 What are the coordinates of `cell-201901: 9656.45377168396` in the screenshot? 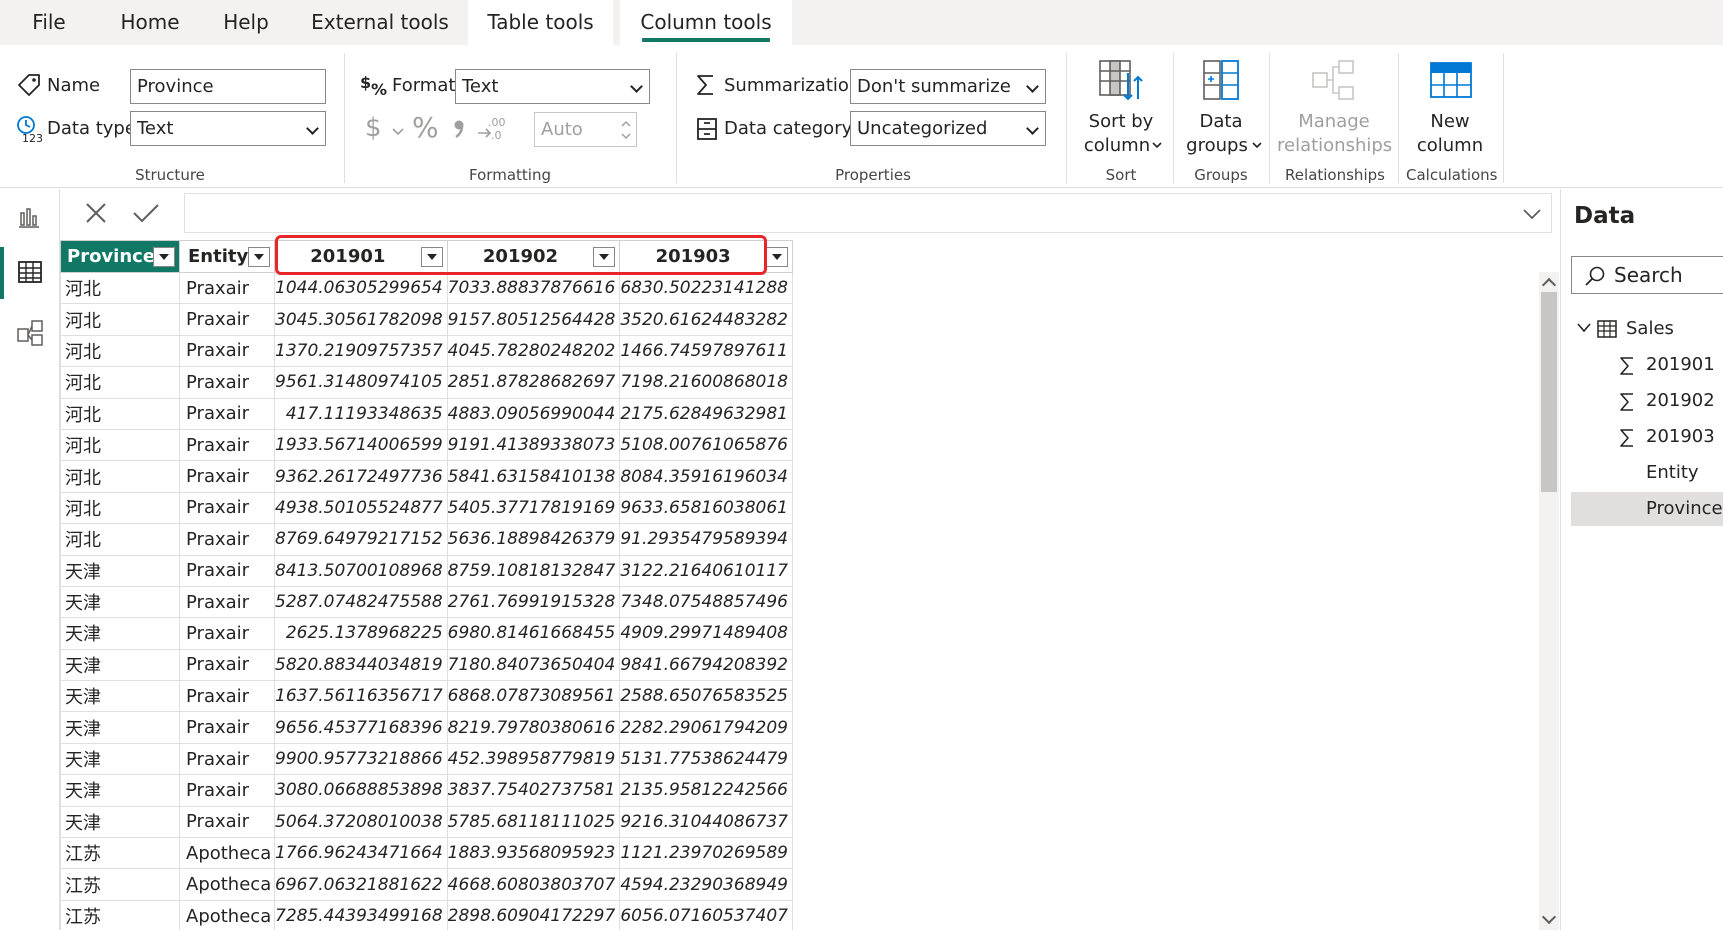 It's located at (361, 727).